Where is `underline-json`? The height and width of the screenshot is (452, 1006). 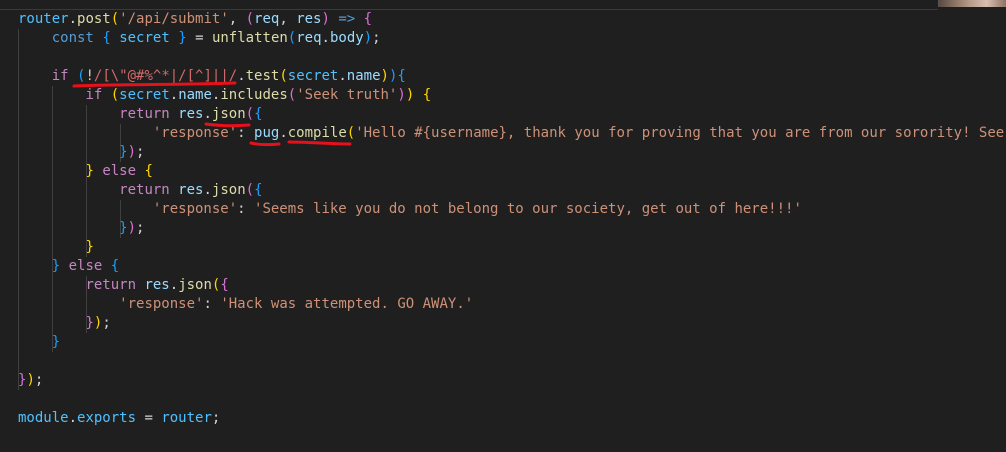 underline-json is located at coordinates (227, 125).